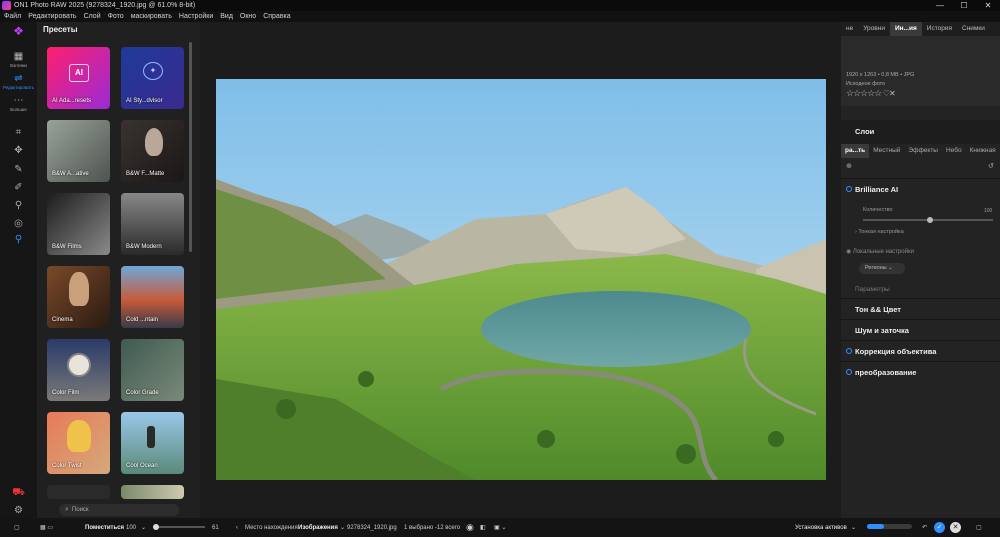 Image resolution: width=1000 pixels, height=537 pixels. Describe the element at coordinates (276, 16) in the screenshot. I see `menu-help: Справка` at that location.